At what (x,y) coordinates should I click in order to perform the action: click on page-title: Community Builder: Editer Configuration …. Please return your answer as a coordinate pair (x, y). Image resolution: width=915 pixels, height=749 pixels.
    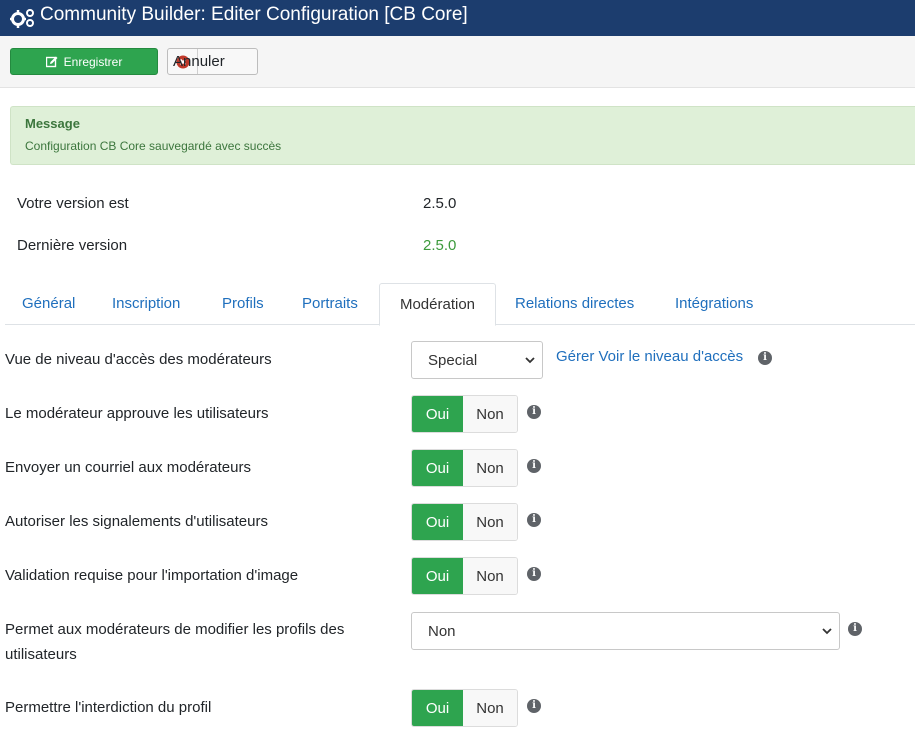
    Looking at the image, I should click on (254, 14).